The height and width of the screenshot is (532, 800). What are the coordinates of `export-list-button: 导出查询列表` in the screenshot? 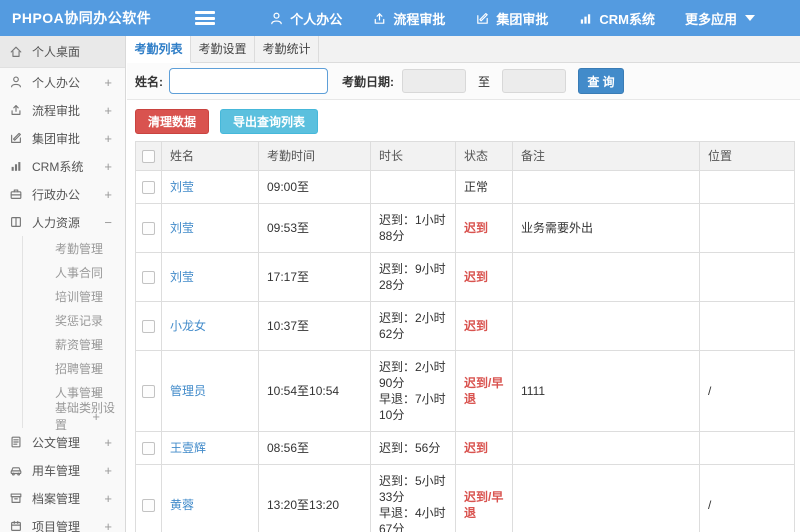 It's located at (269, 121).